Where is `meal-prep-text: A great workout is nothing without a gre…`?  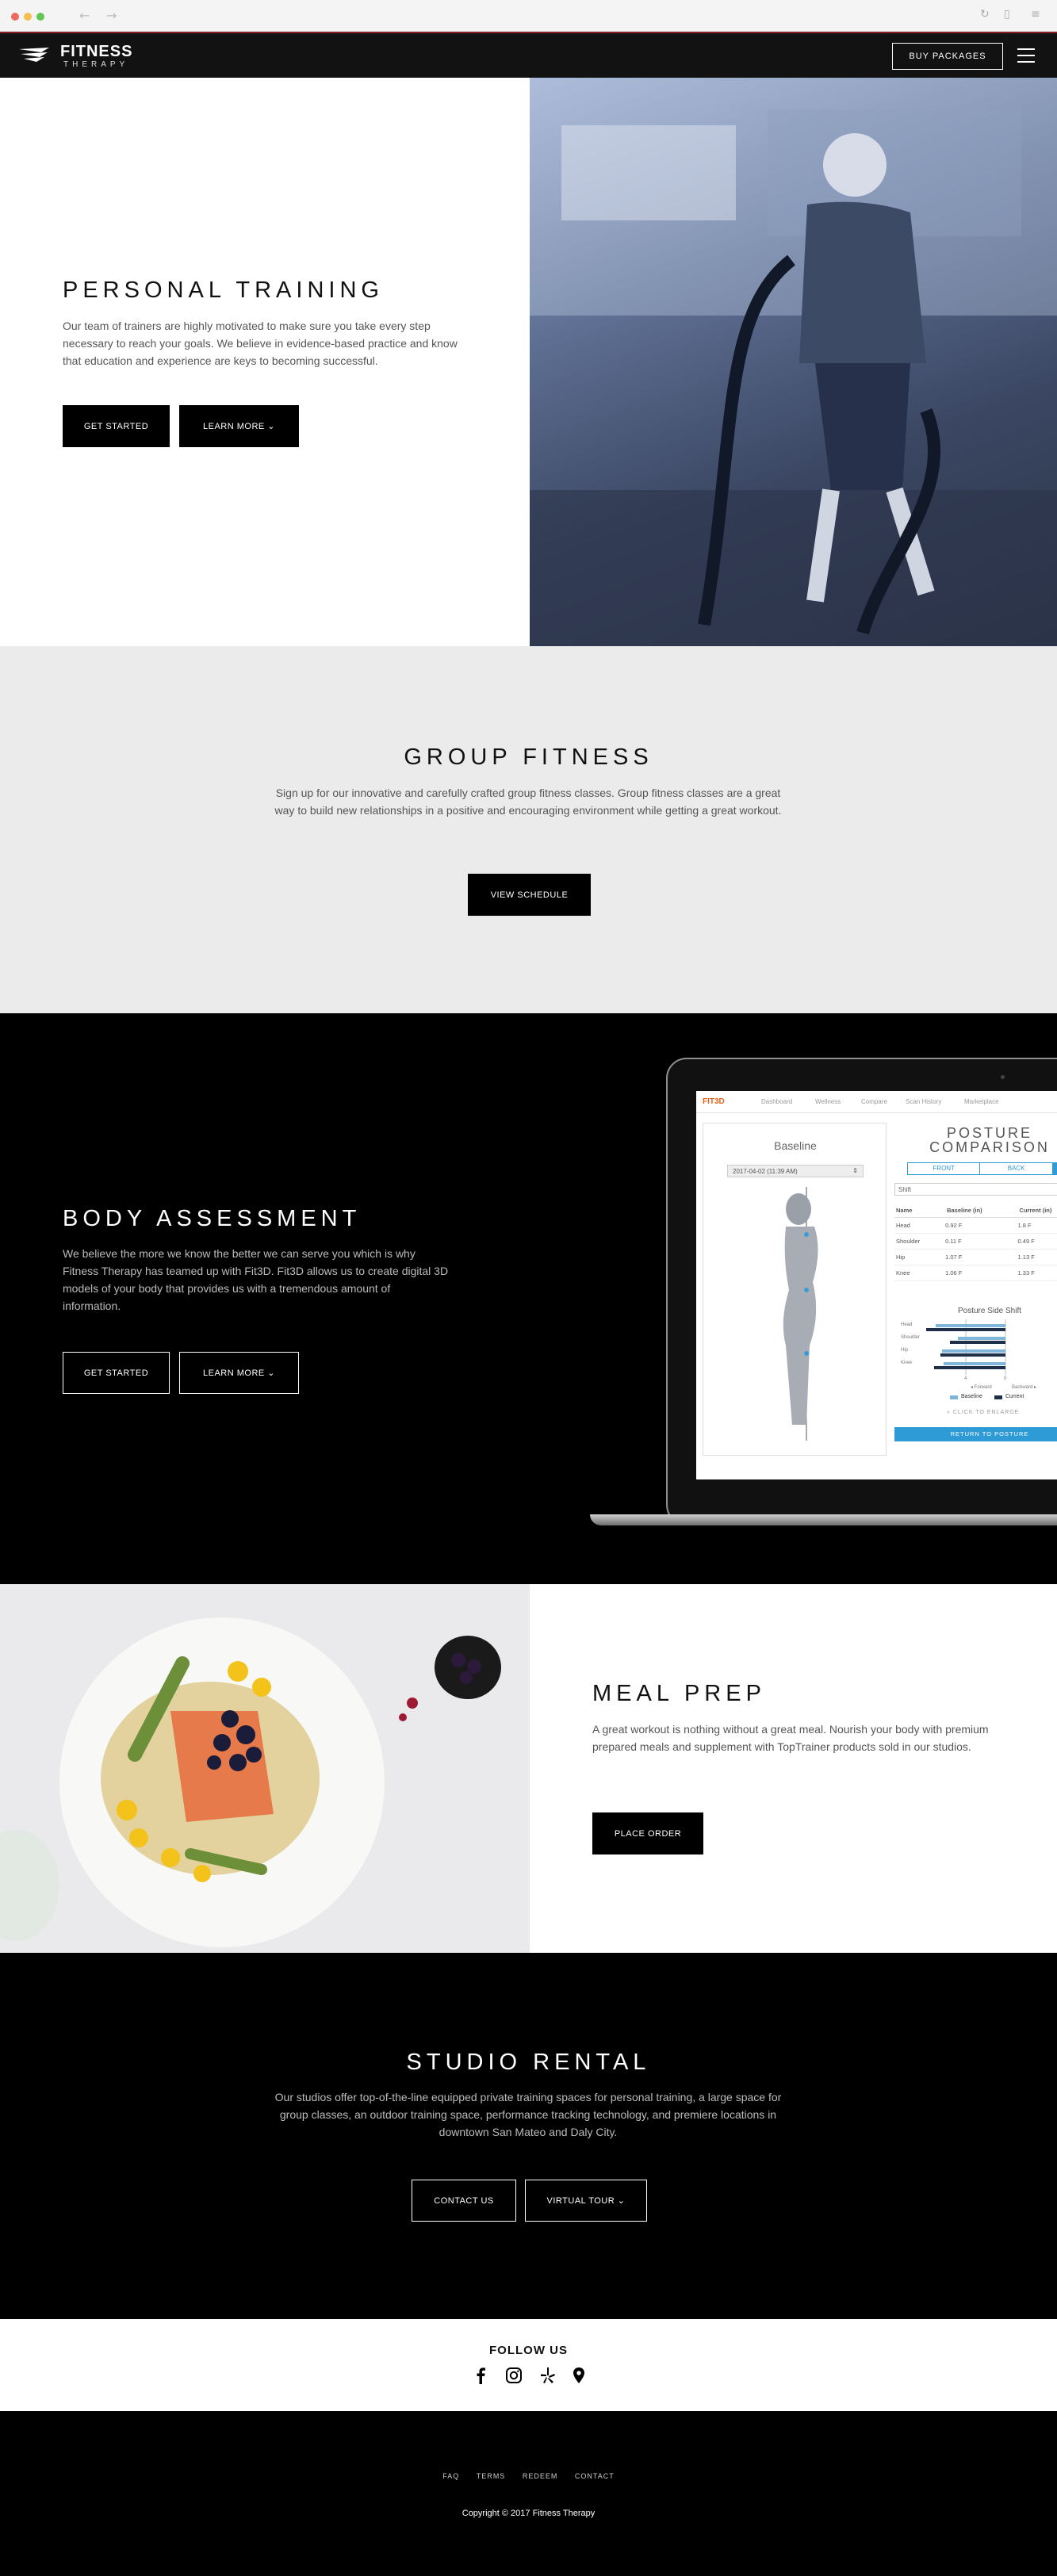
meal-prep-text: A great workout is nothing without a gre… is located at coordinates (790, 1738).